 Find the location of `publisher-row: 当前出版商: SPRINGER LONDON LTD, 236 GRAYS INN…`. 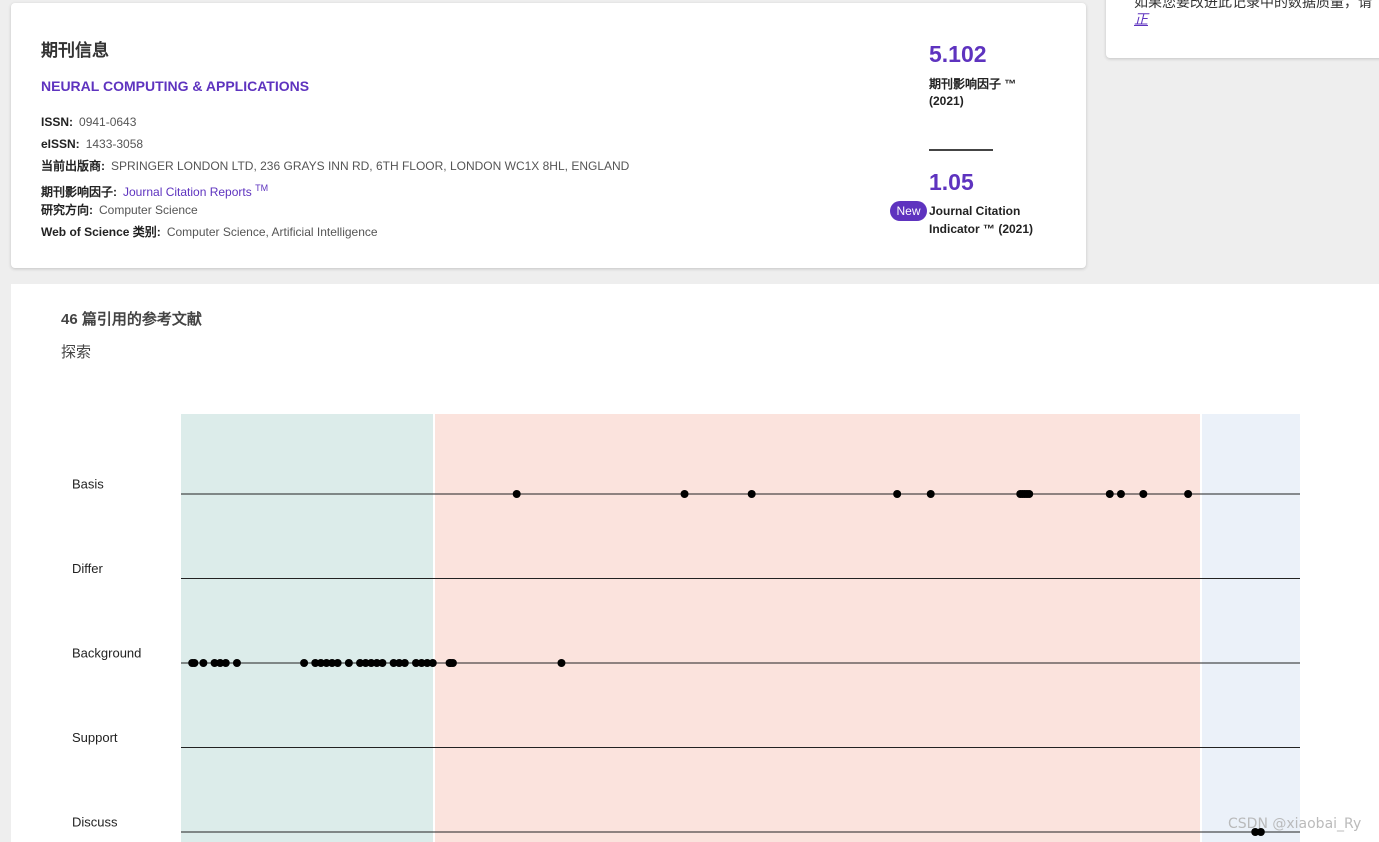

publisher-row: 当前出版商: SPRINGER LONDON LTD, 236 GRAYS INN… is located at coordinates (335, 166).